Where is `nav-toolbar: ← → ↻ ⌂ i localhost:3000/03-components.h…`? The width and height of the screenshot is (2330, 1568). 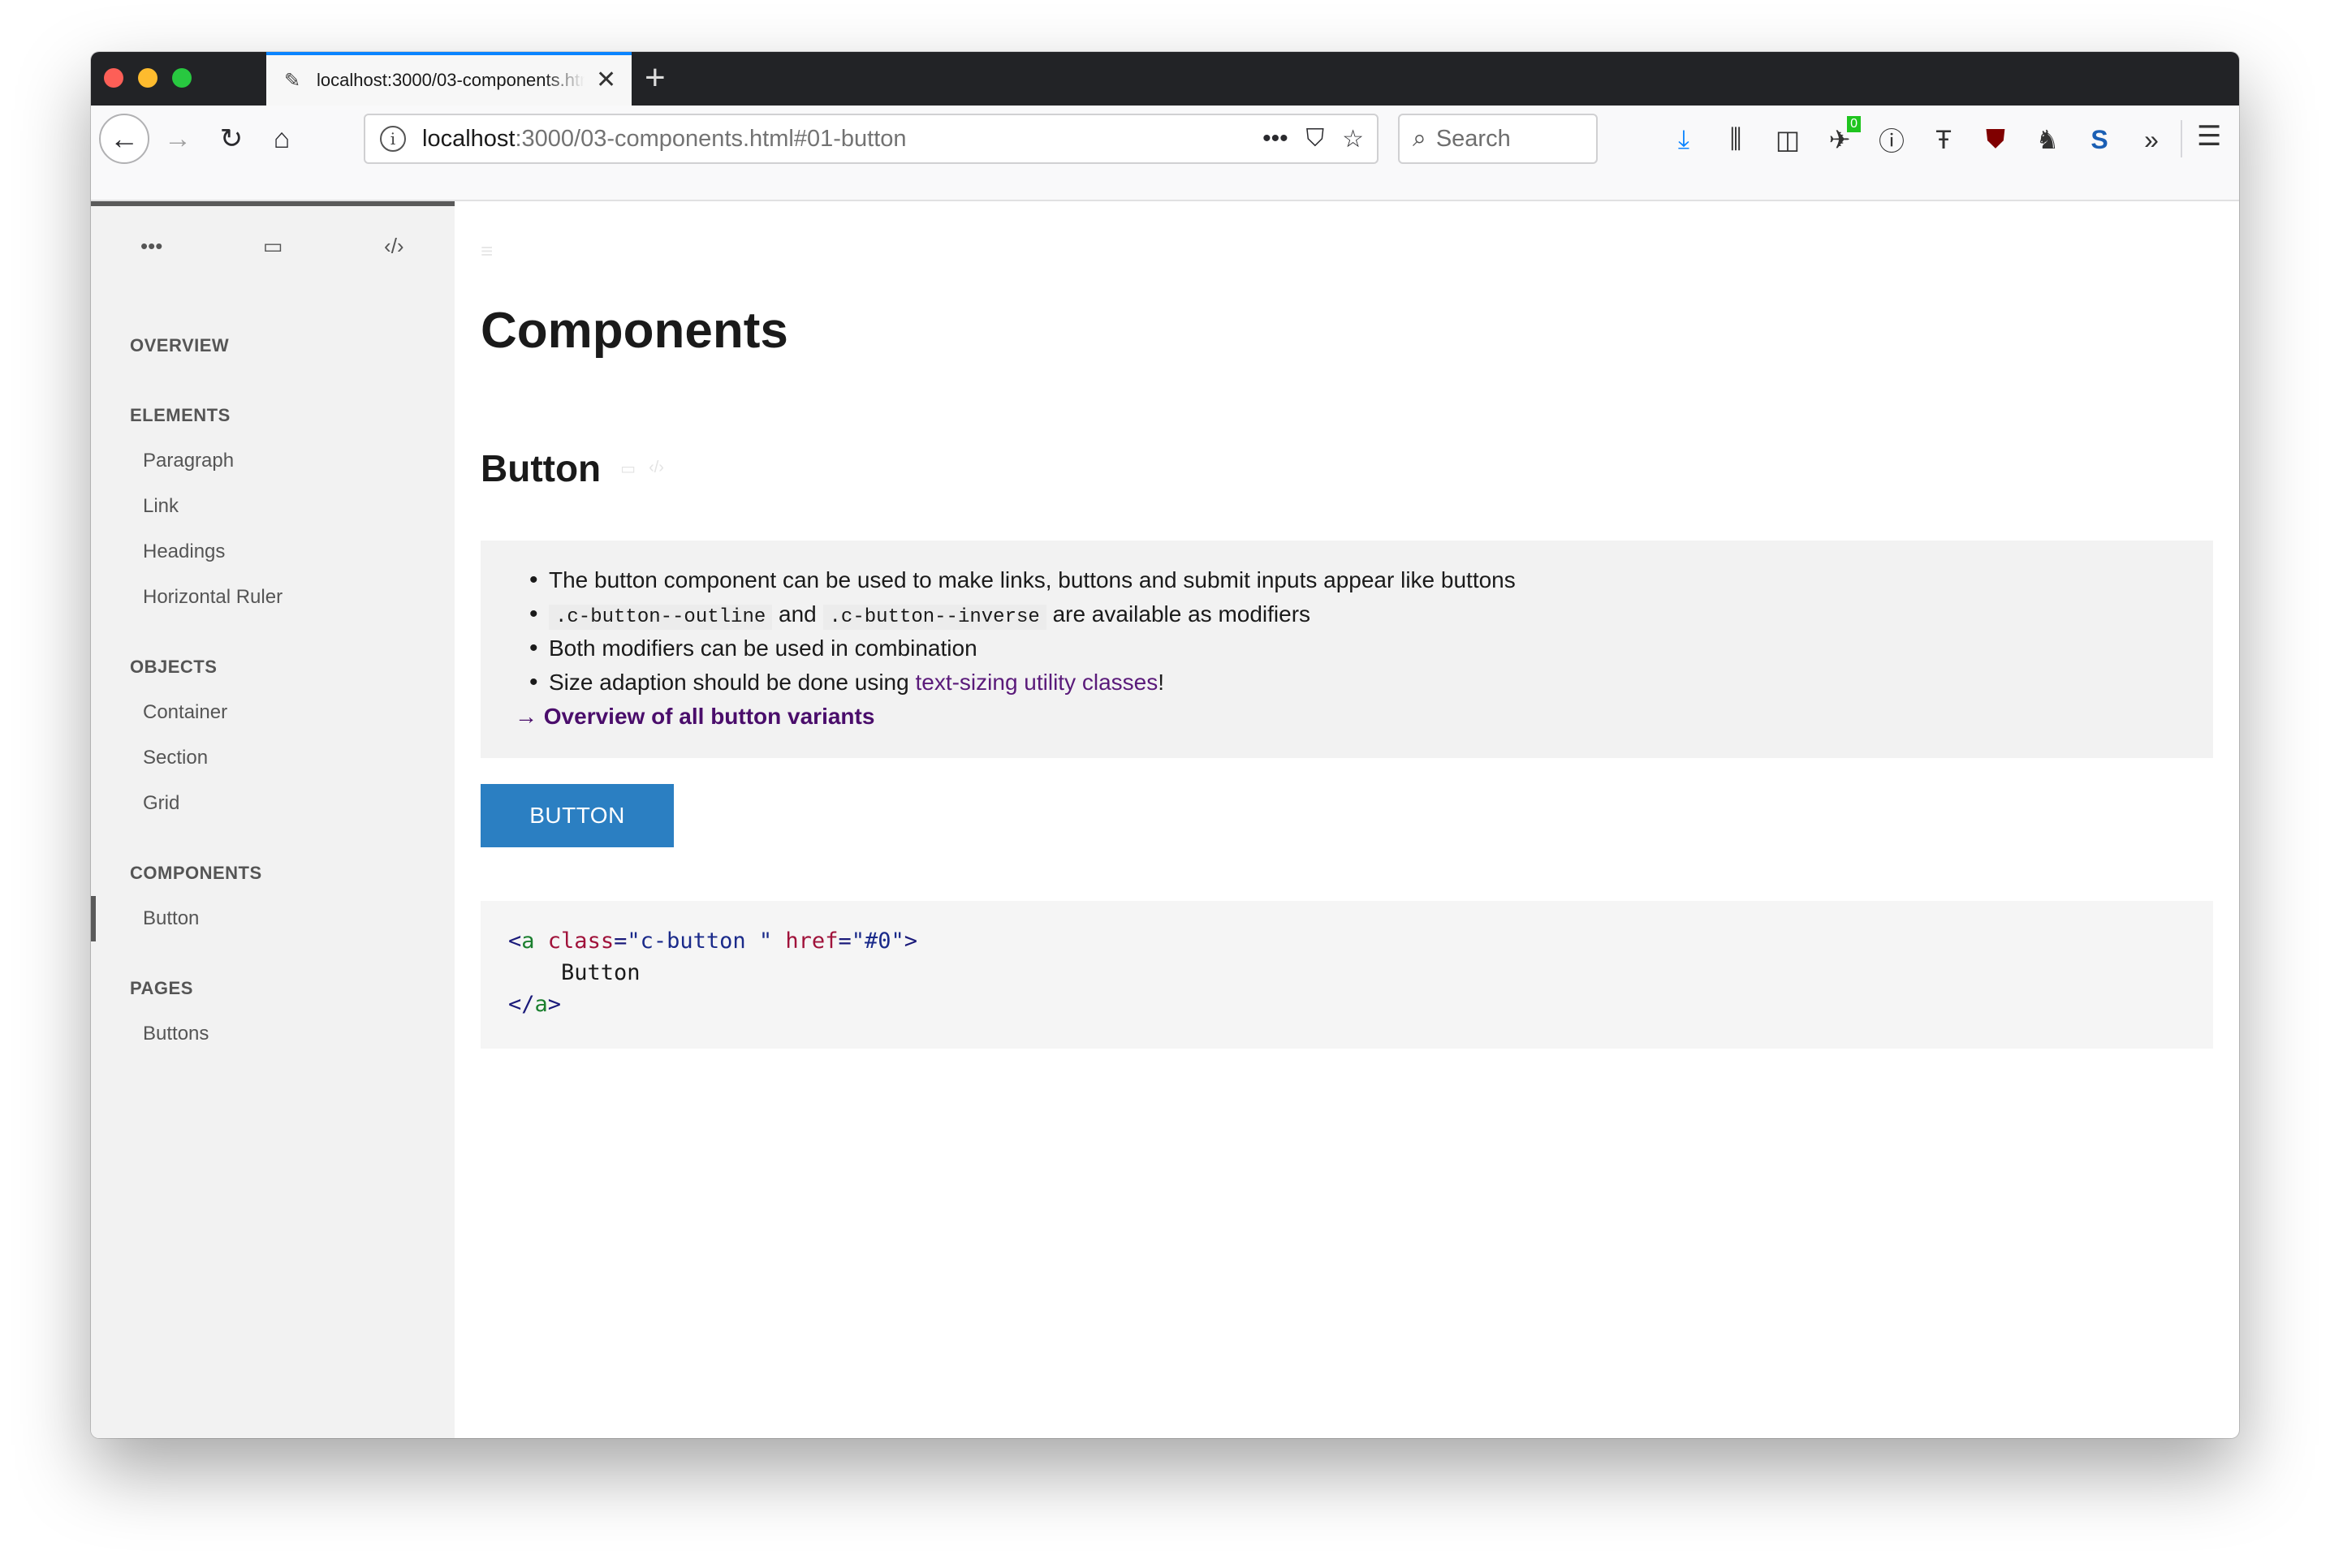 nav-toolbar: ← → ↻ ⌂ i localhost:3000/03-components.h… is located at coordinates (1165, 154).